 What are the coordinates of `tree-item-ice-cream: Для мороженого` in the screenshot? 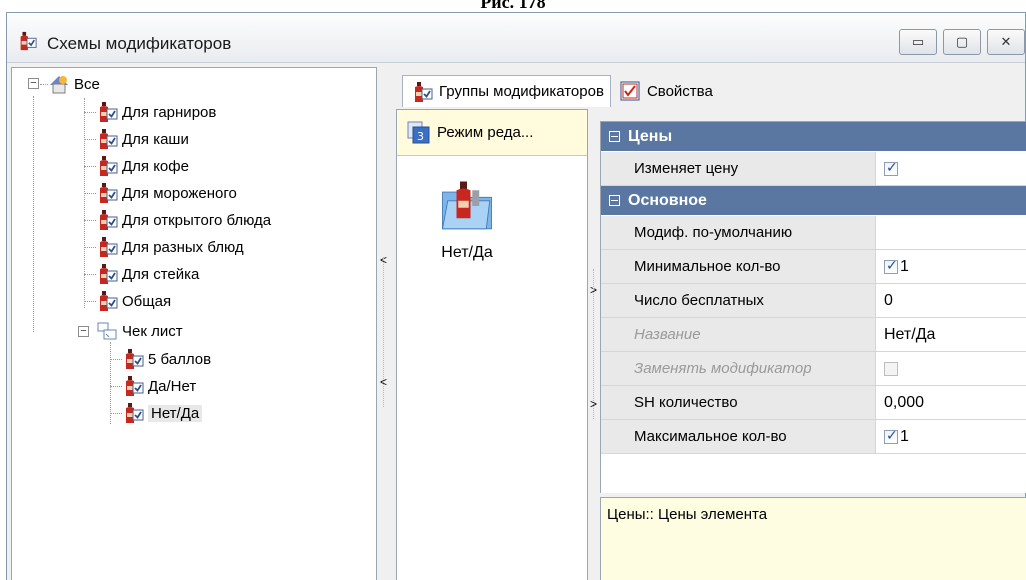 It's located at (166, 193).